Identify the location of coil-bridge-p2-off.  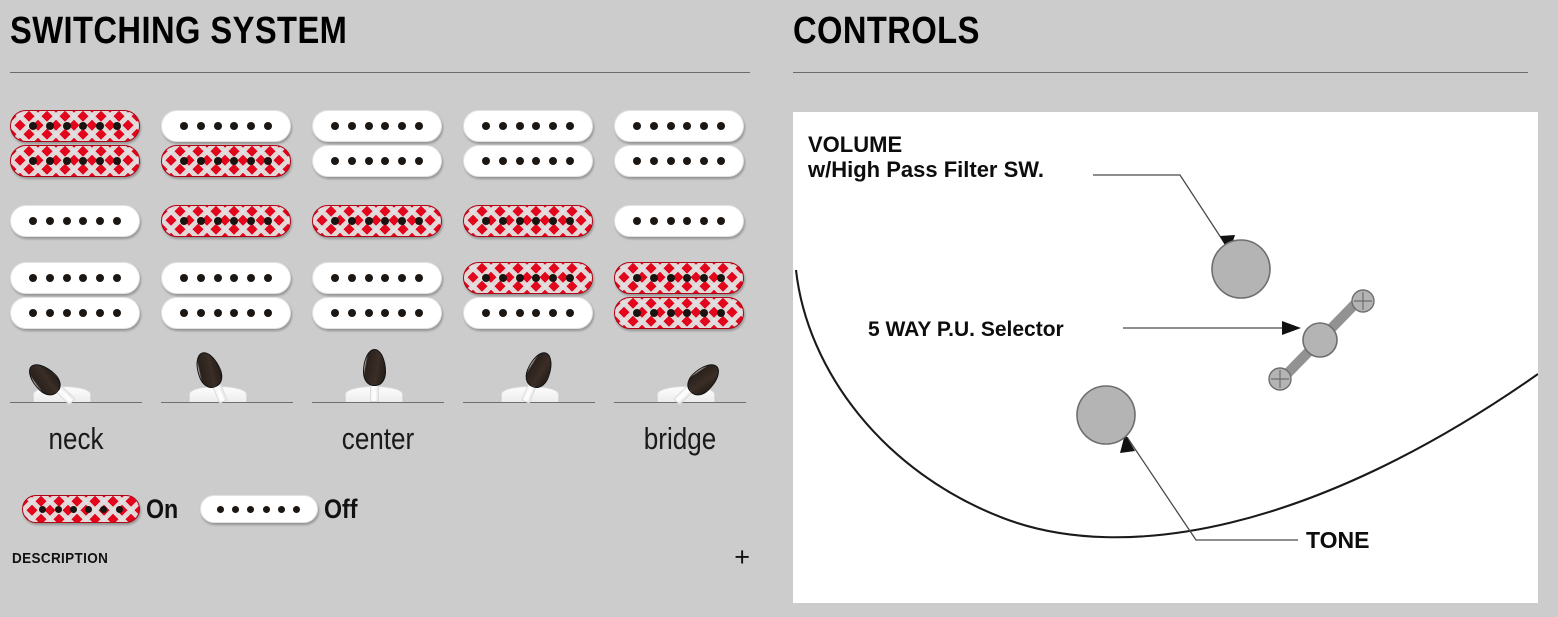
(226, 278).